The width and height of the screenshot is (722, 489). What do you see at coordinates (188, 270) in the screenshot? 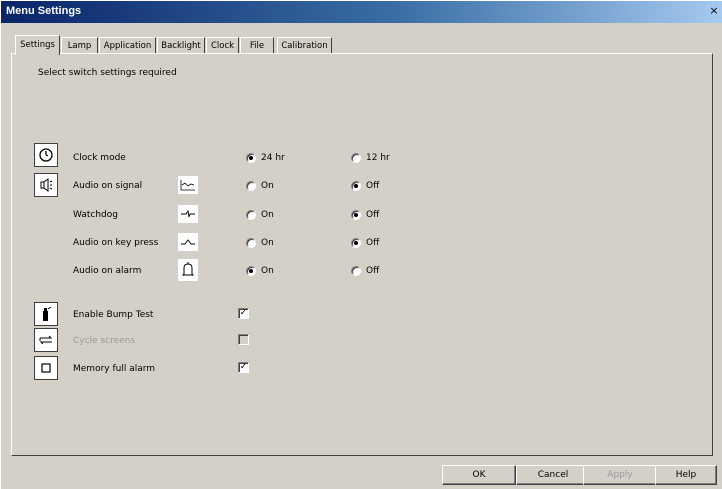
I see `bell-icon` at bounding box center [188, 270].